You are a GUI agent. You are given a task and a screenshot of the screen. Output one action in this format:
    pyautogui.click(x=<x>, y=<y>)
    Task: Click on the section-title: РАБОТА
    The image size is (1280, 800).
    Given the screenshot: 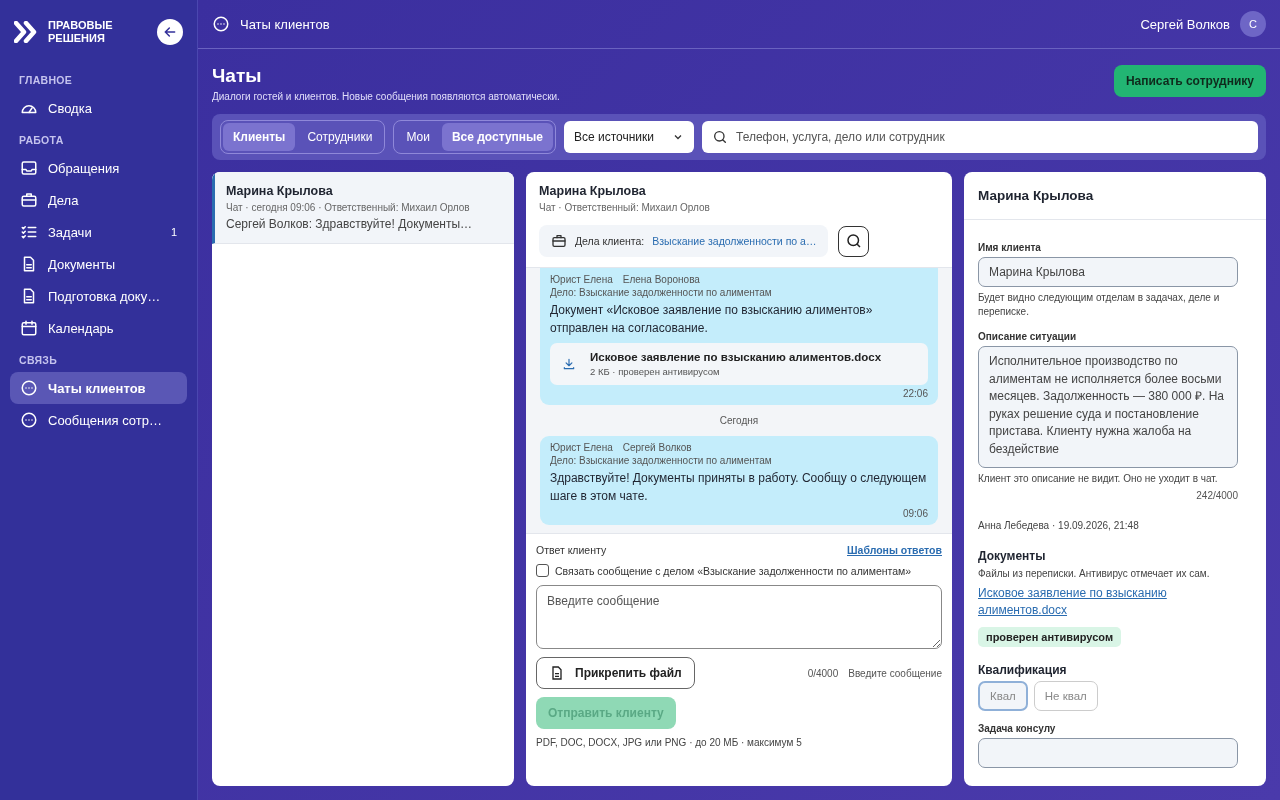 What is the action you would take?
    pyautogui.click(x=42, y=140)
    